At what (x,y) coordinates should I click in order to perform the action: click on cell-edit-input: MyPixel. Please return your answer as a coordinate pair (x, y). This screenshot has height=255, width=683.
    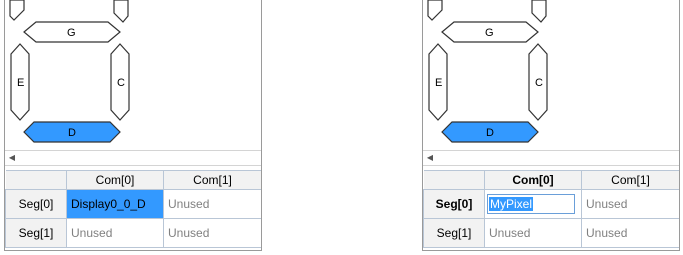
    Looking at the image, I should click on (531, 204).